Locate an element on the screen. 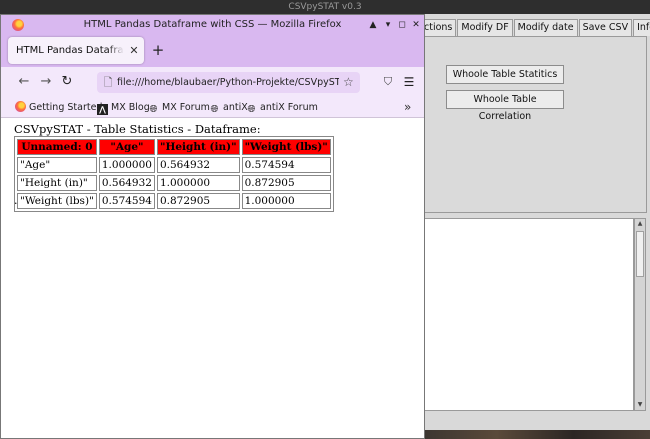  scroll-up-arrow-icon: ▲ is located at coordinates (640, 224).